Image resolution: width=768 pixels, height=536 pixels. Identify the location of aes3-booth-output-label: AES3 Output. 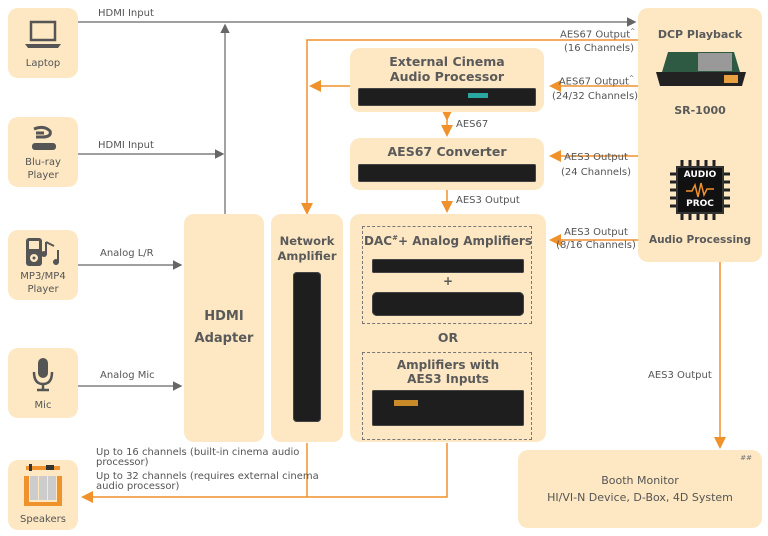
(680, 375).